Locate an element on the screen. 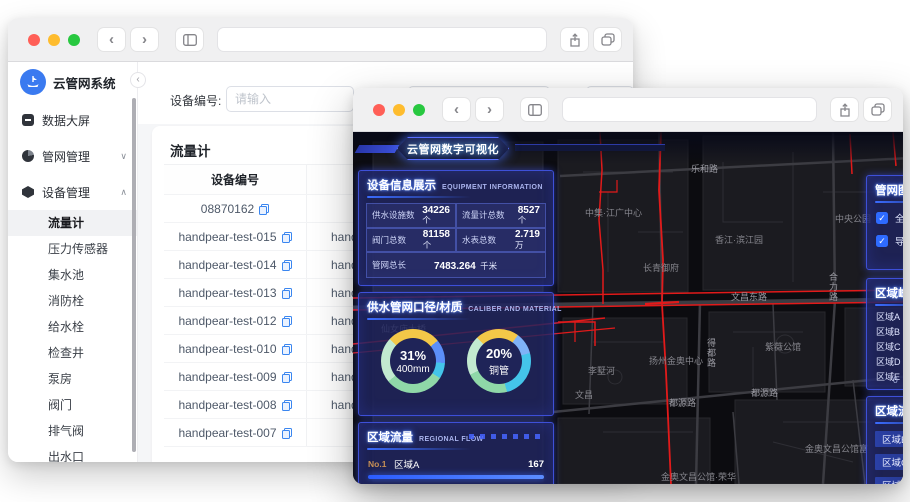 This screenshot has height=502, width=910. tabs-icon is located at coordinates (877, 109).